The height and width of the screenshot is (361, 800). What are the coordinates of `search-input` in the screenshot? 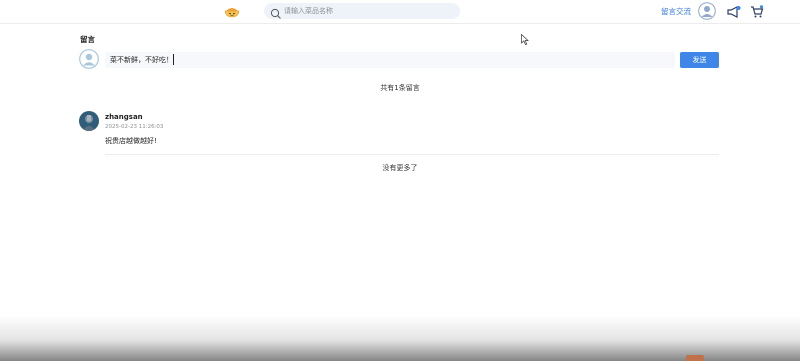 It's located at (369, 11).